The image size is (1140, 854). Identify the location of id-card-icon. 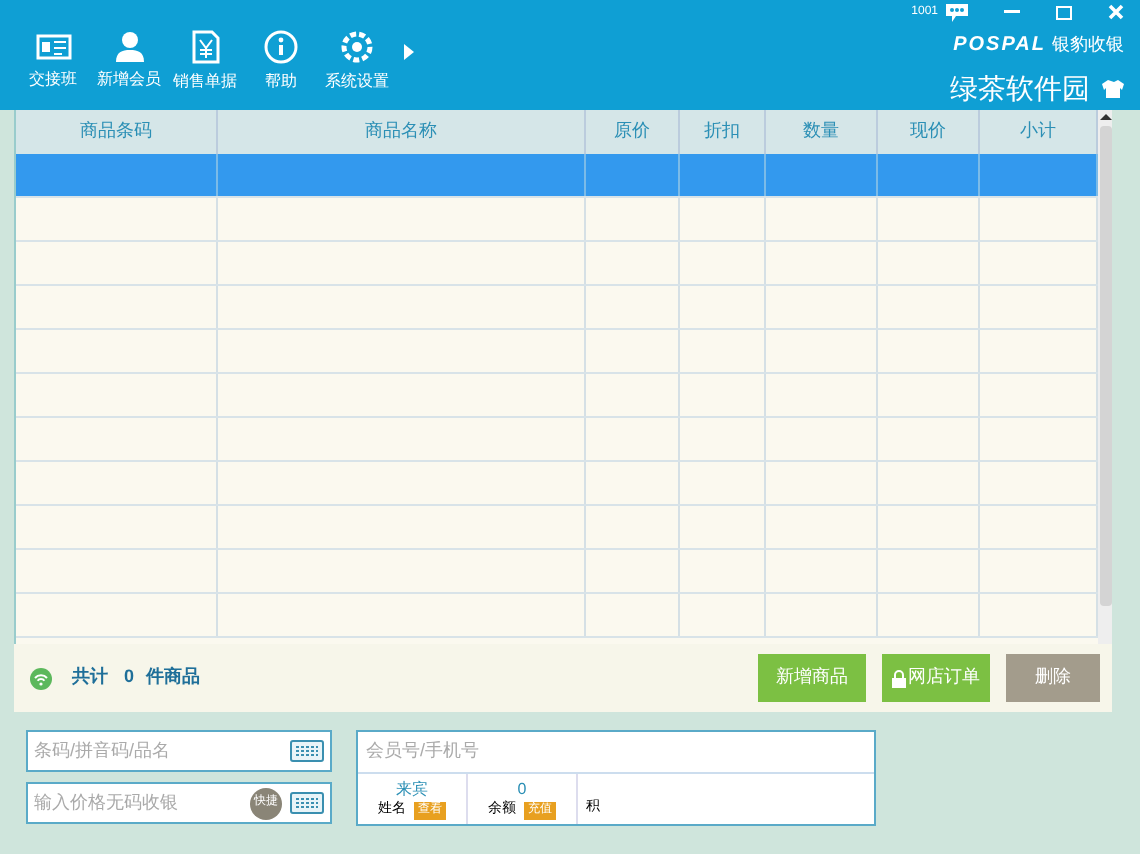
(53, 46).